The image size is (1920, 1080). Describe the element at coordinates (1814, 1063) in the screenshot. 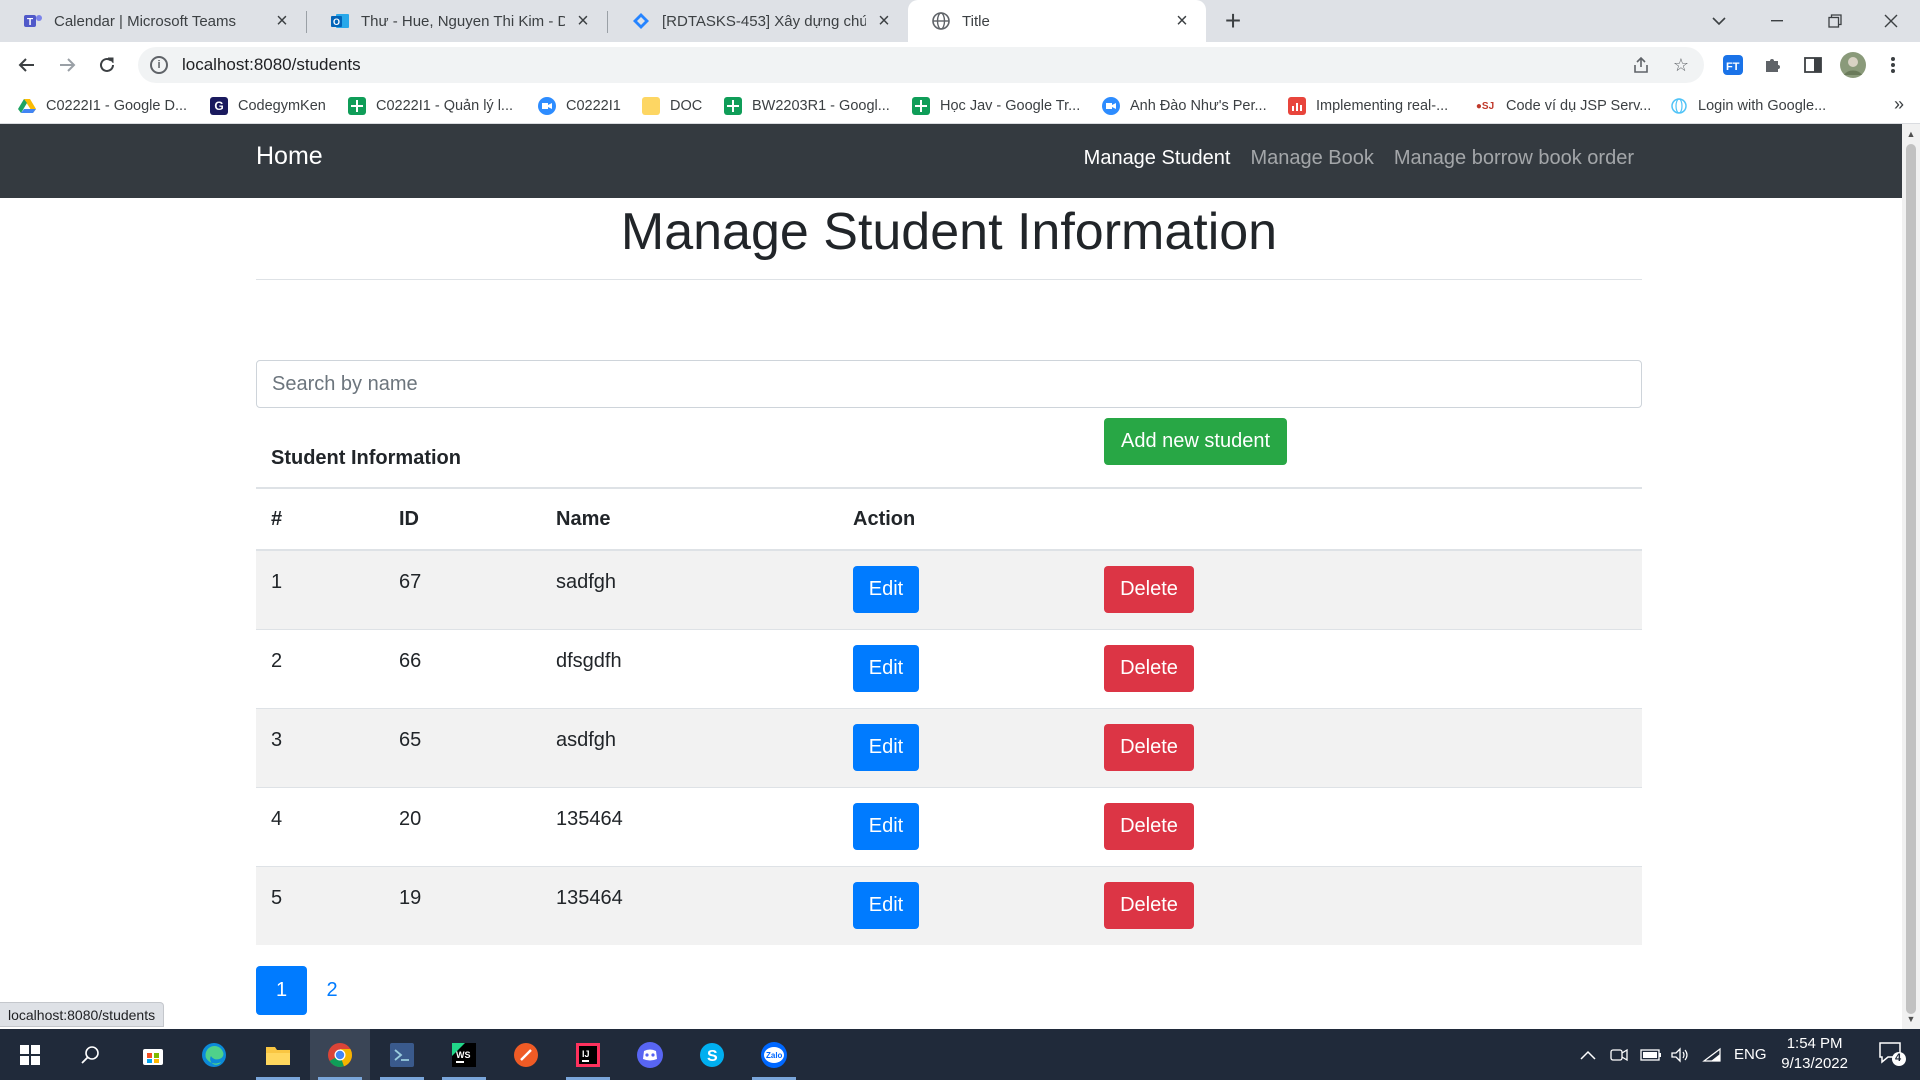

I see `clock-date: 9/13/2022` at that location.